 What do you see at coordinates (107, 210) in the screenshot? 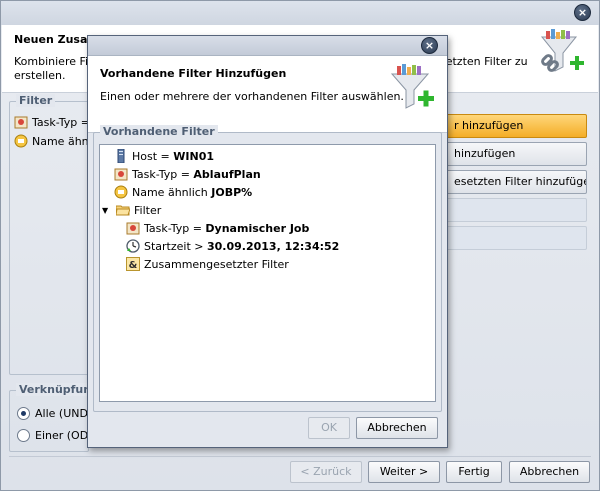
I see `expand-arrow-icon: ▼` at bounding box center [107, 210].